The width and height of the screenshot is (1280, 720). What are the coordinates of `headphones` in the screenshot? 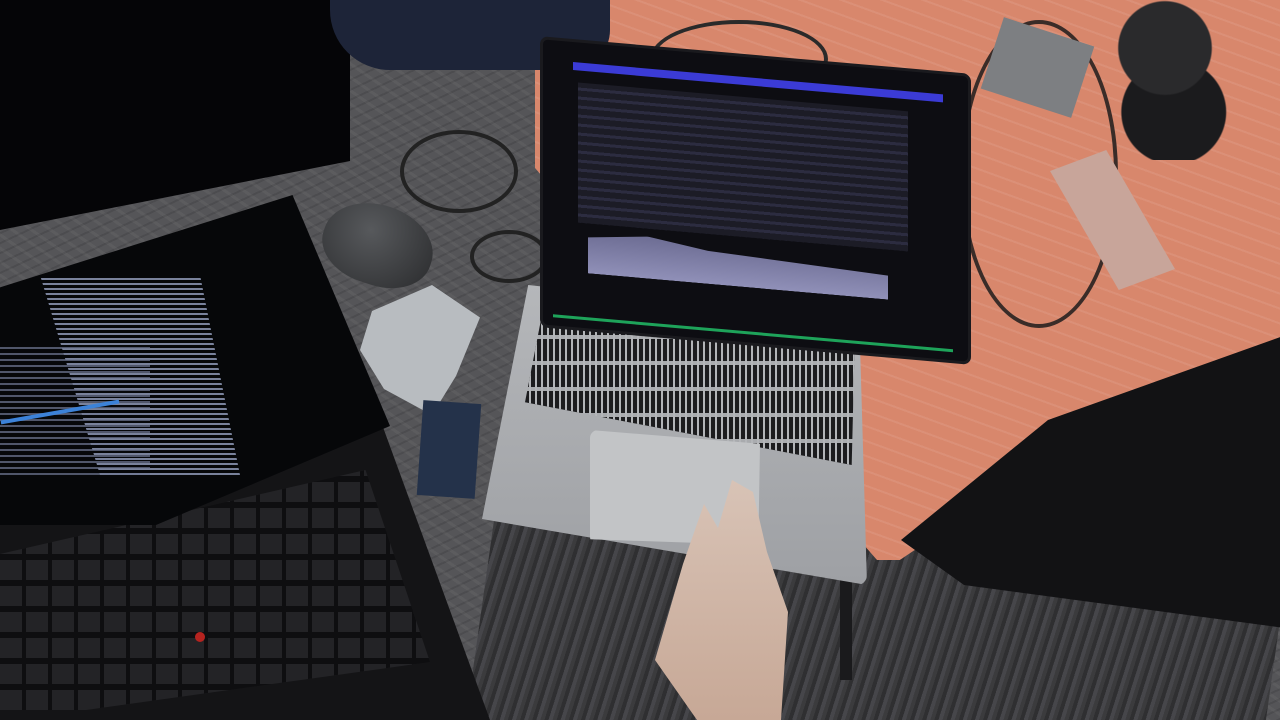 It's located at (1182, 80).